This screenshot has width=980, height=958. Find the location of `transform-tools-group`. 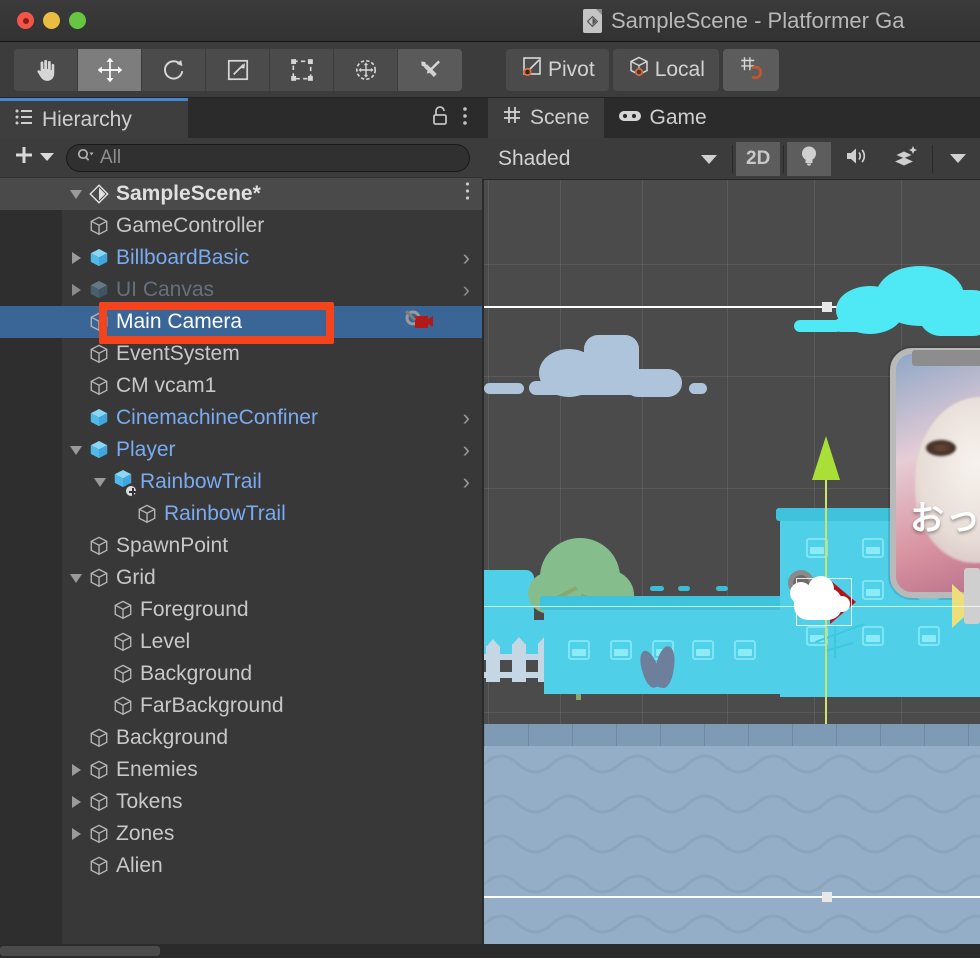

transform-tools-group is located at coordinates (238, 69).